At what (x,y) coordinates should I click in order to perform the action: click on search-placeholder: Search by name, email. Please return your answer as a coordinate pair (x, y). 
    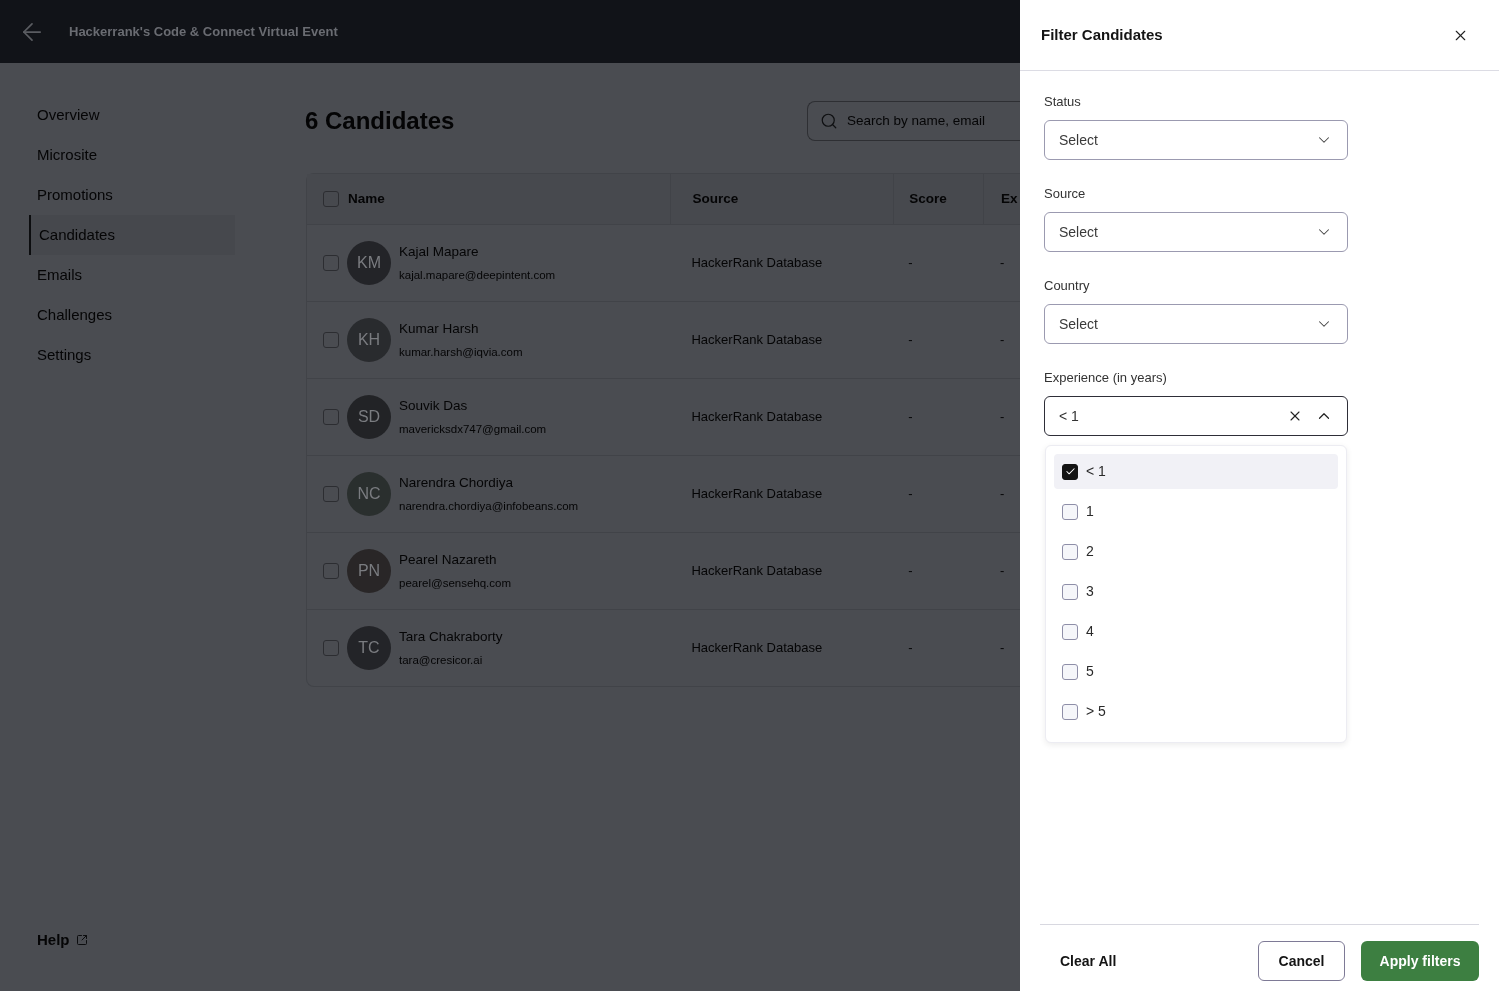
    Looking at the image, I should click on (916, 120).